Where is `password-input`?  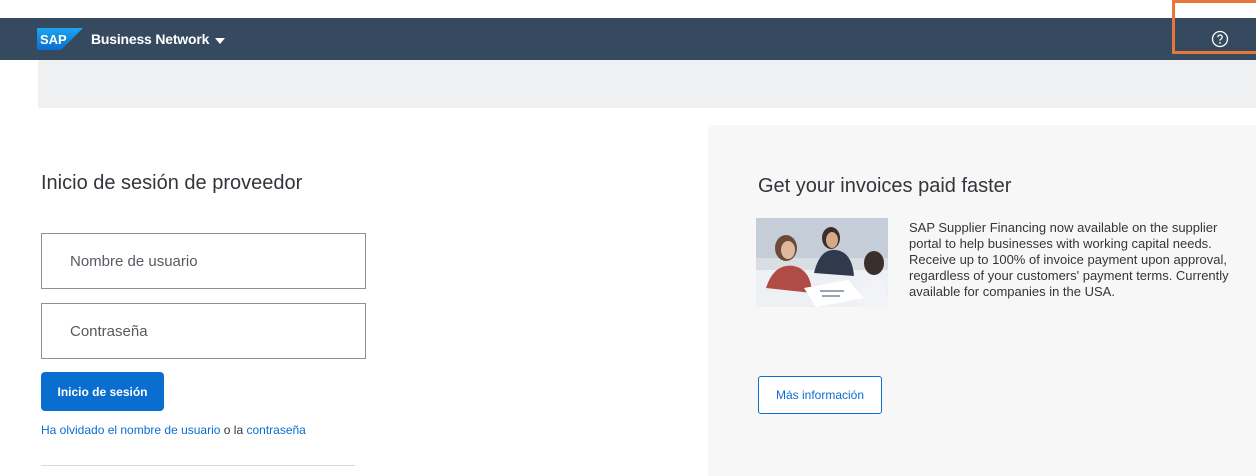
password-input is located at coordinates (203, 331).